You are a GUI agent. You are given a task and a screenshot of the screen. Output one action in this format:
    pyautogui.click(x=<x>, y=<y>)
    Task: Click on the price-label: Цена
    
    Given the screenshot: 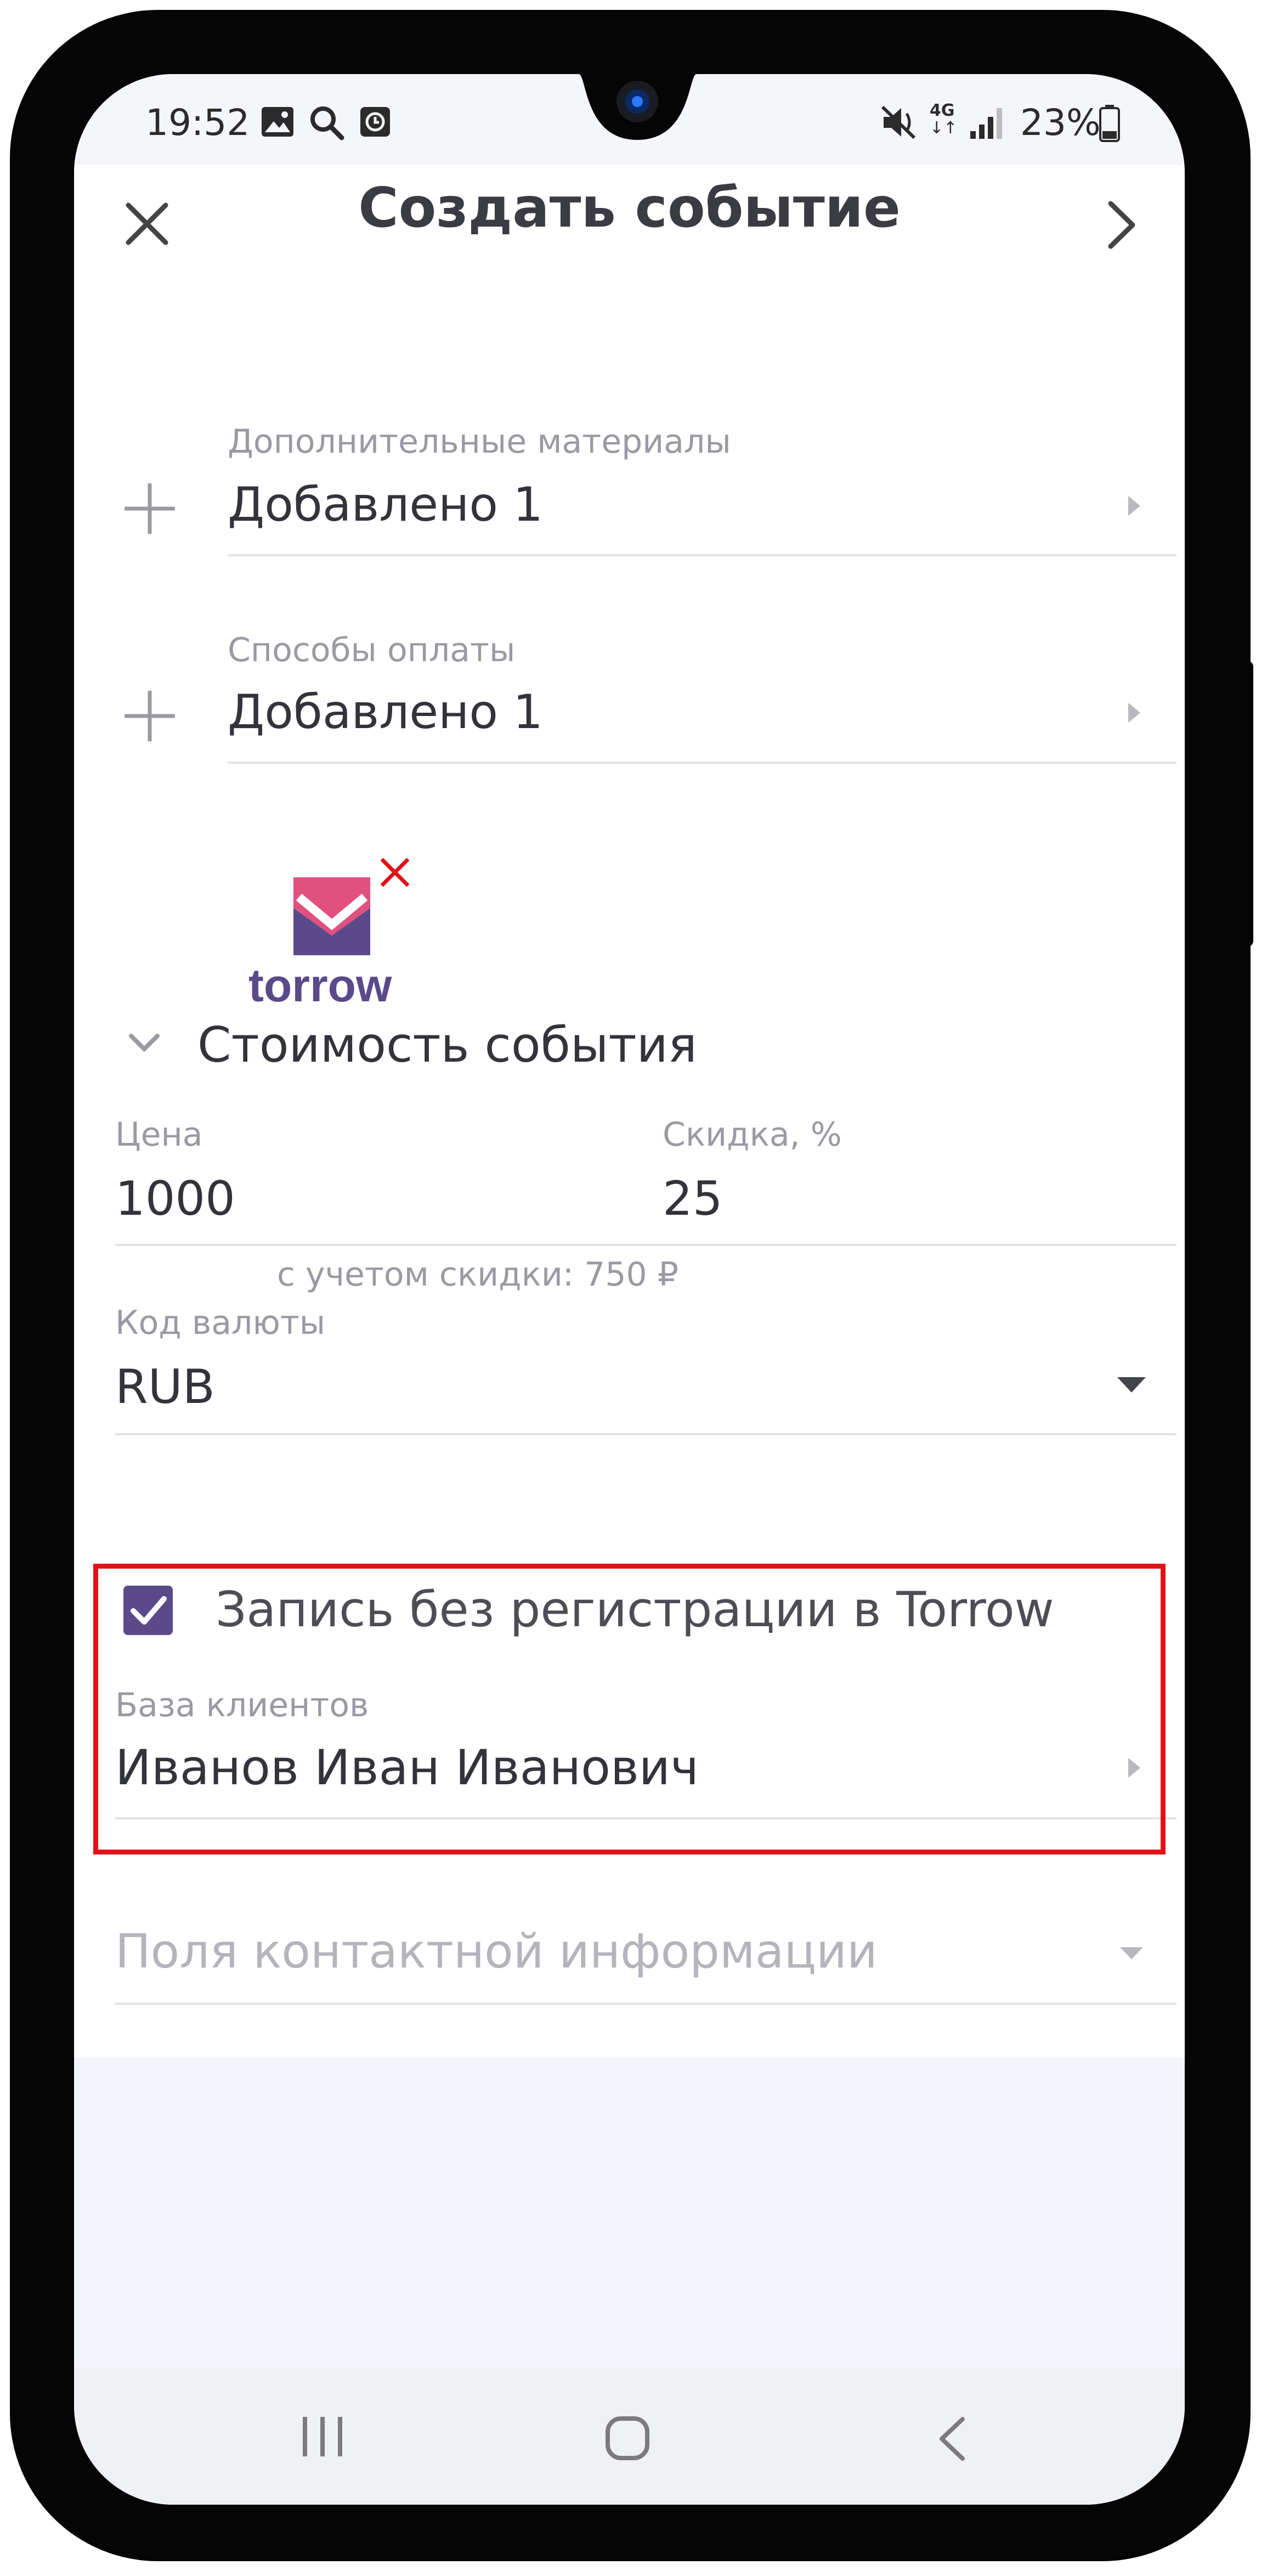 What is the action you would take?
    pyautogui.click(x=159, y=1135)
    